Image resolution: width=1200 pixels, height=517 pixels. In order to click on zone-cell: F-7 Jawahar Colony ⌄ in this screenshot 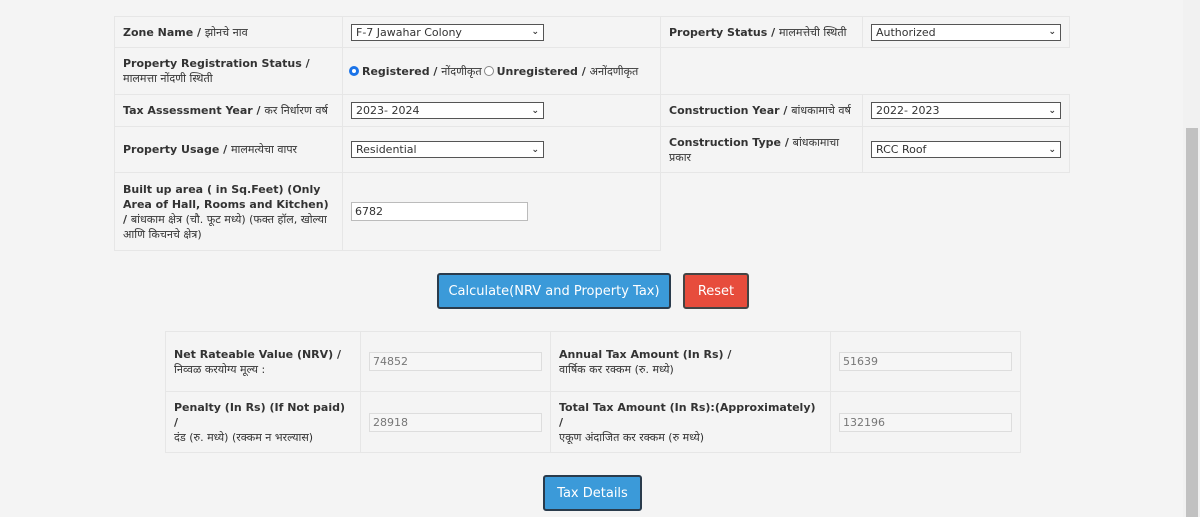, I will do `click(501, 32)`.